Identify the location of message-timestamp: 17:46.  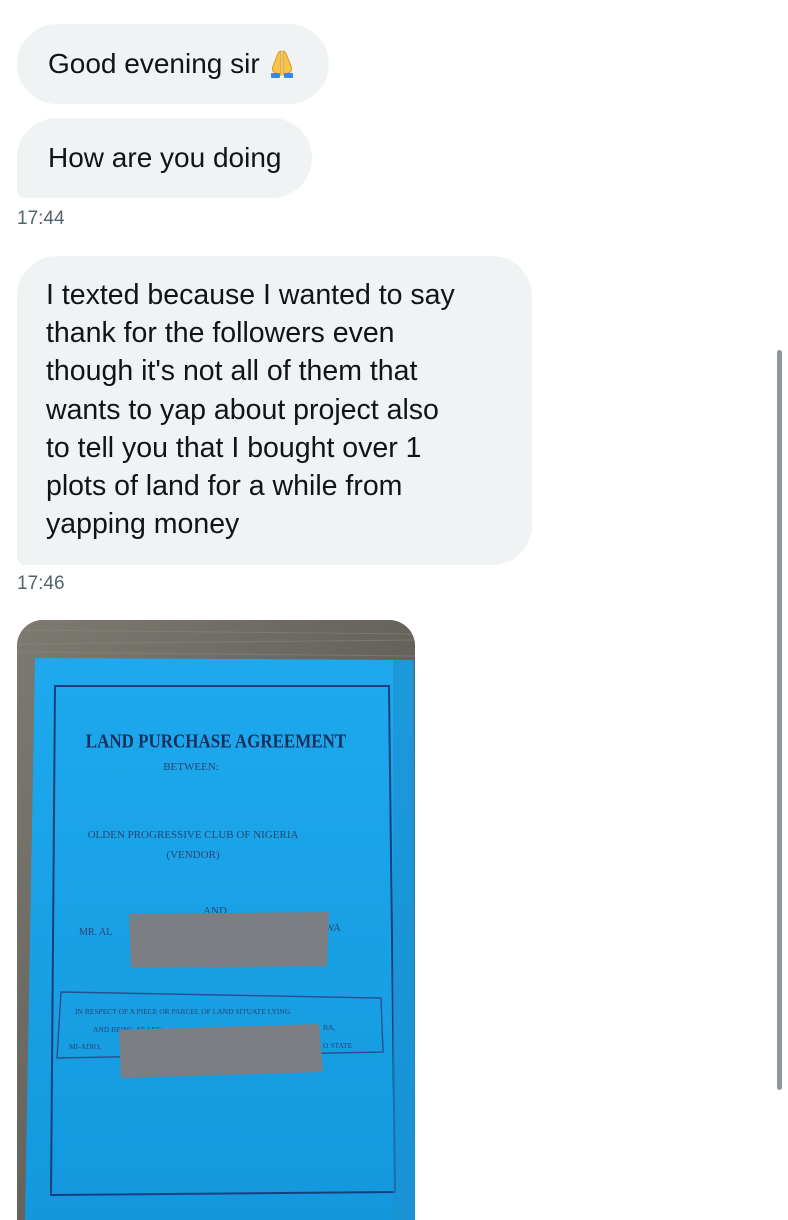
(41, 583).